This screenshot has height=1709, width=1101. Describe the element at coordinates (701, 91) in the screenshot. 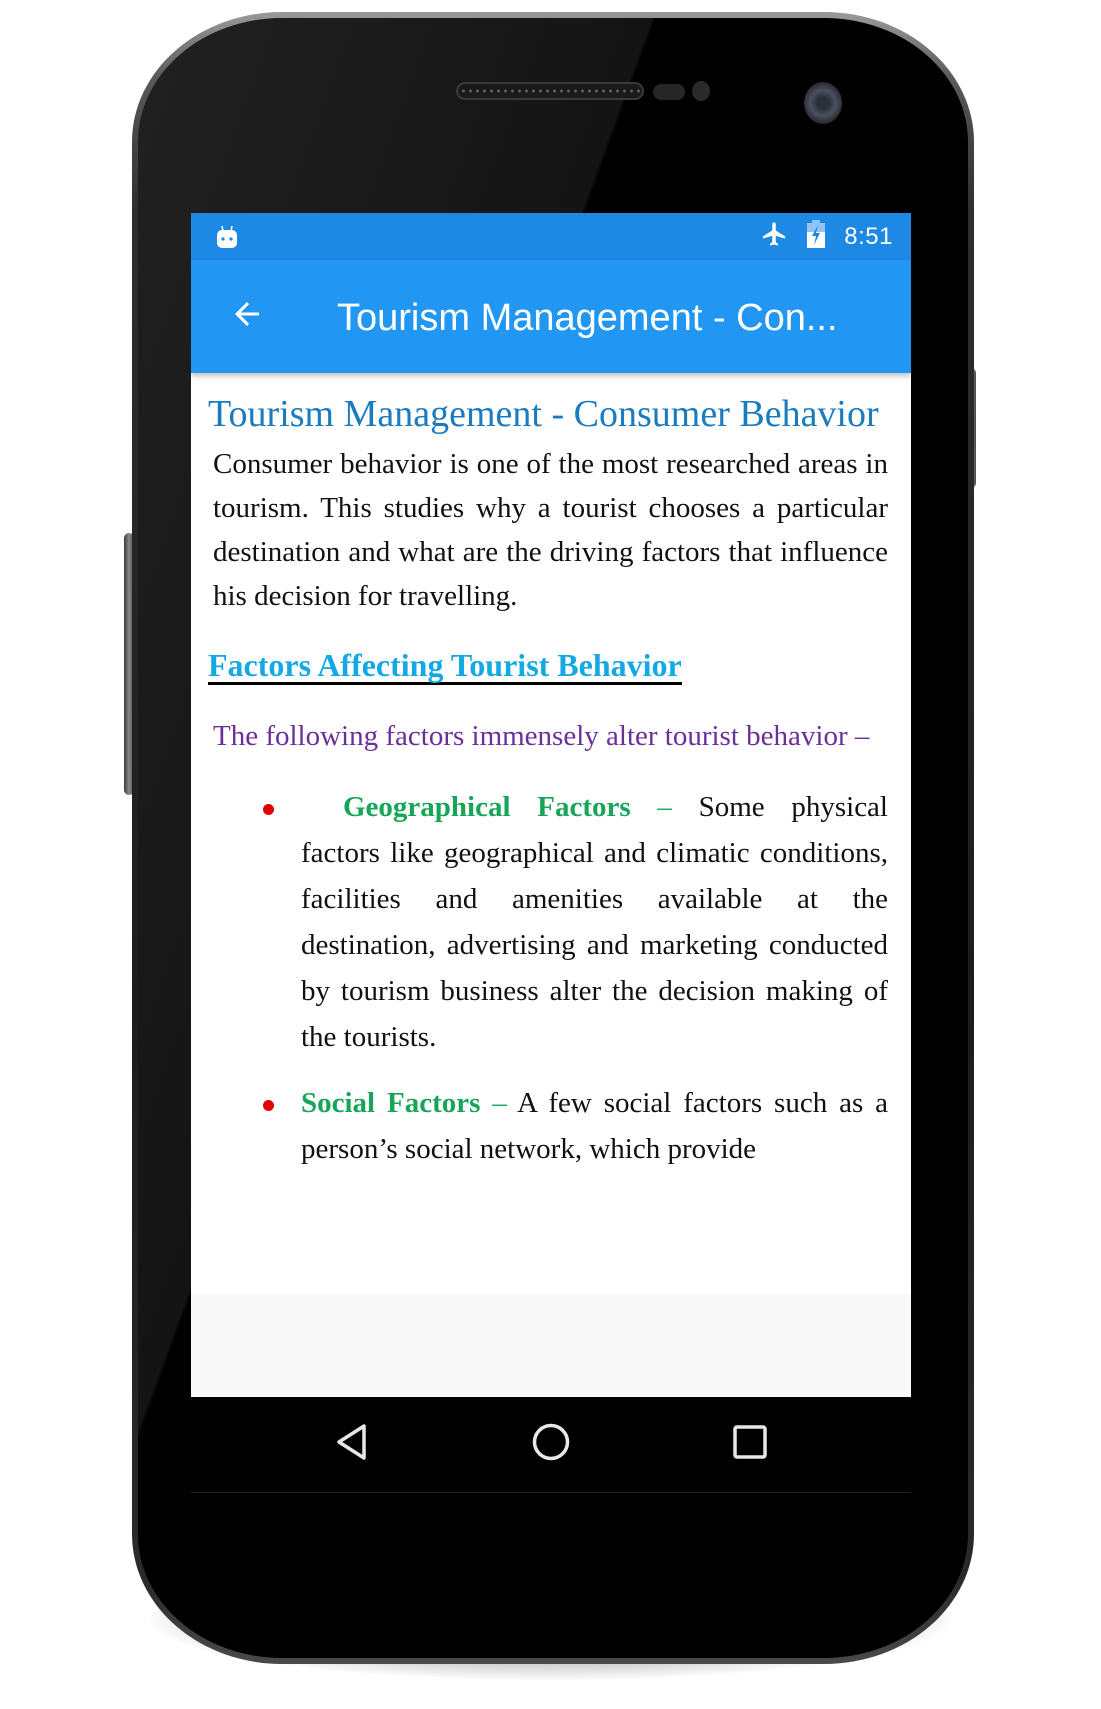

I see `light-sensor` at that location.